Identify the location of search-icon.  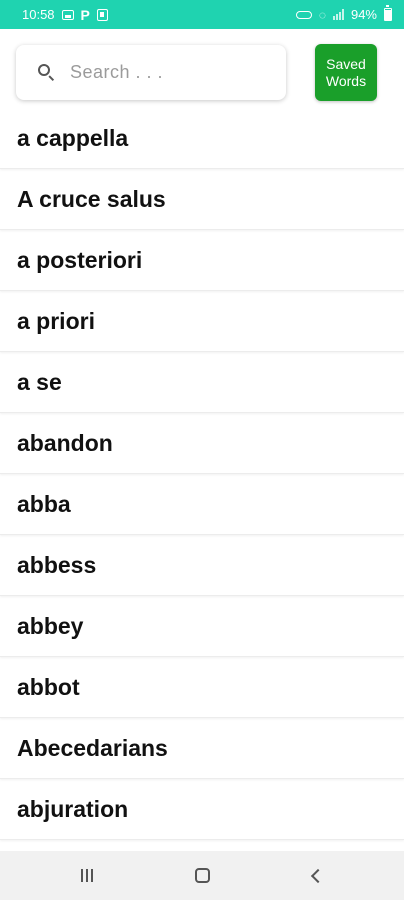
(47, 72).